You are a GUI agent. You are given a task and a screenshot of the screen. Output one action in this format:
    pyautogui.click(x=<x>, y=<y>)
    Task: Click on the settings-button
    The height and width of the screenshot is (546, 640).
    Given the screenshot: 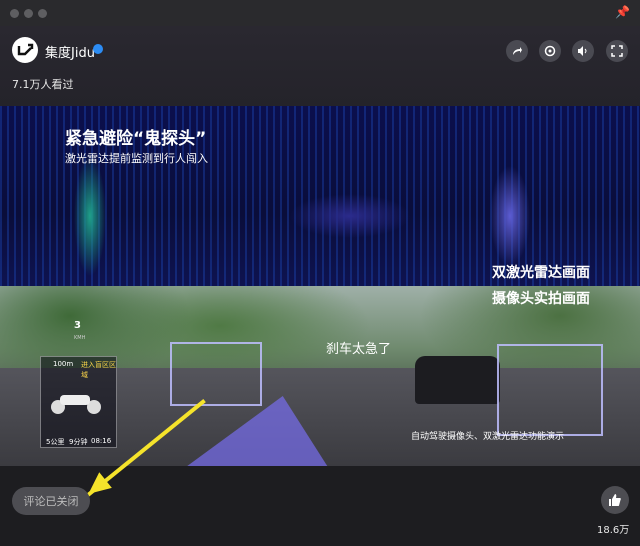 What is the action you would take?
    pyautogui.click(x=550, y=51)
    